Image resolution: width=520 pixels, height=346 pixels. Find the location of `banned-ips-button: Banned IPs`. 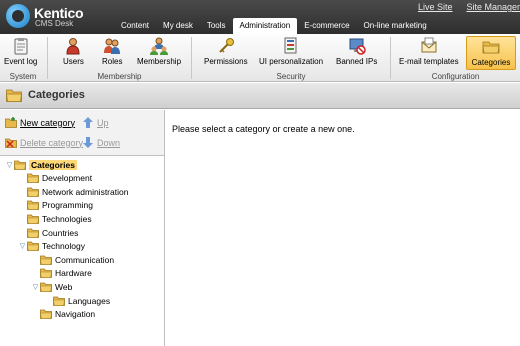

banned-ips-button: Banned IPs is located at coordinates (356, 53).